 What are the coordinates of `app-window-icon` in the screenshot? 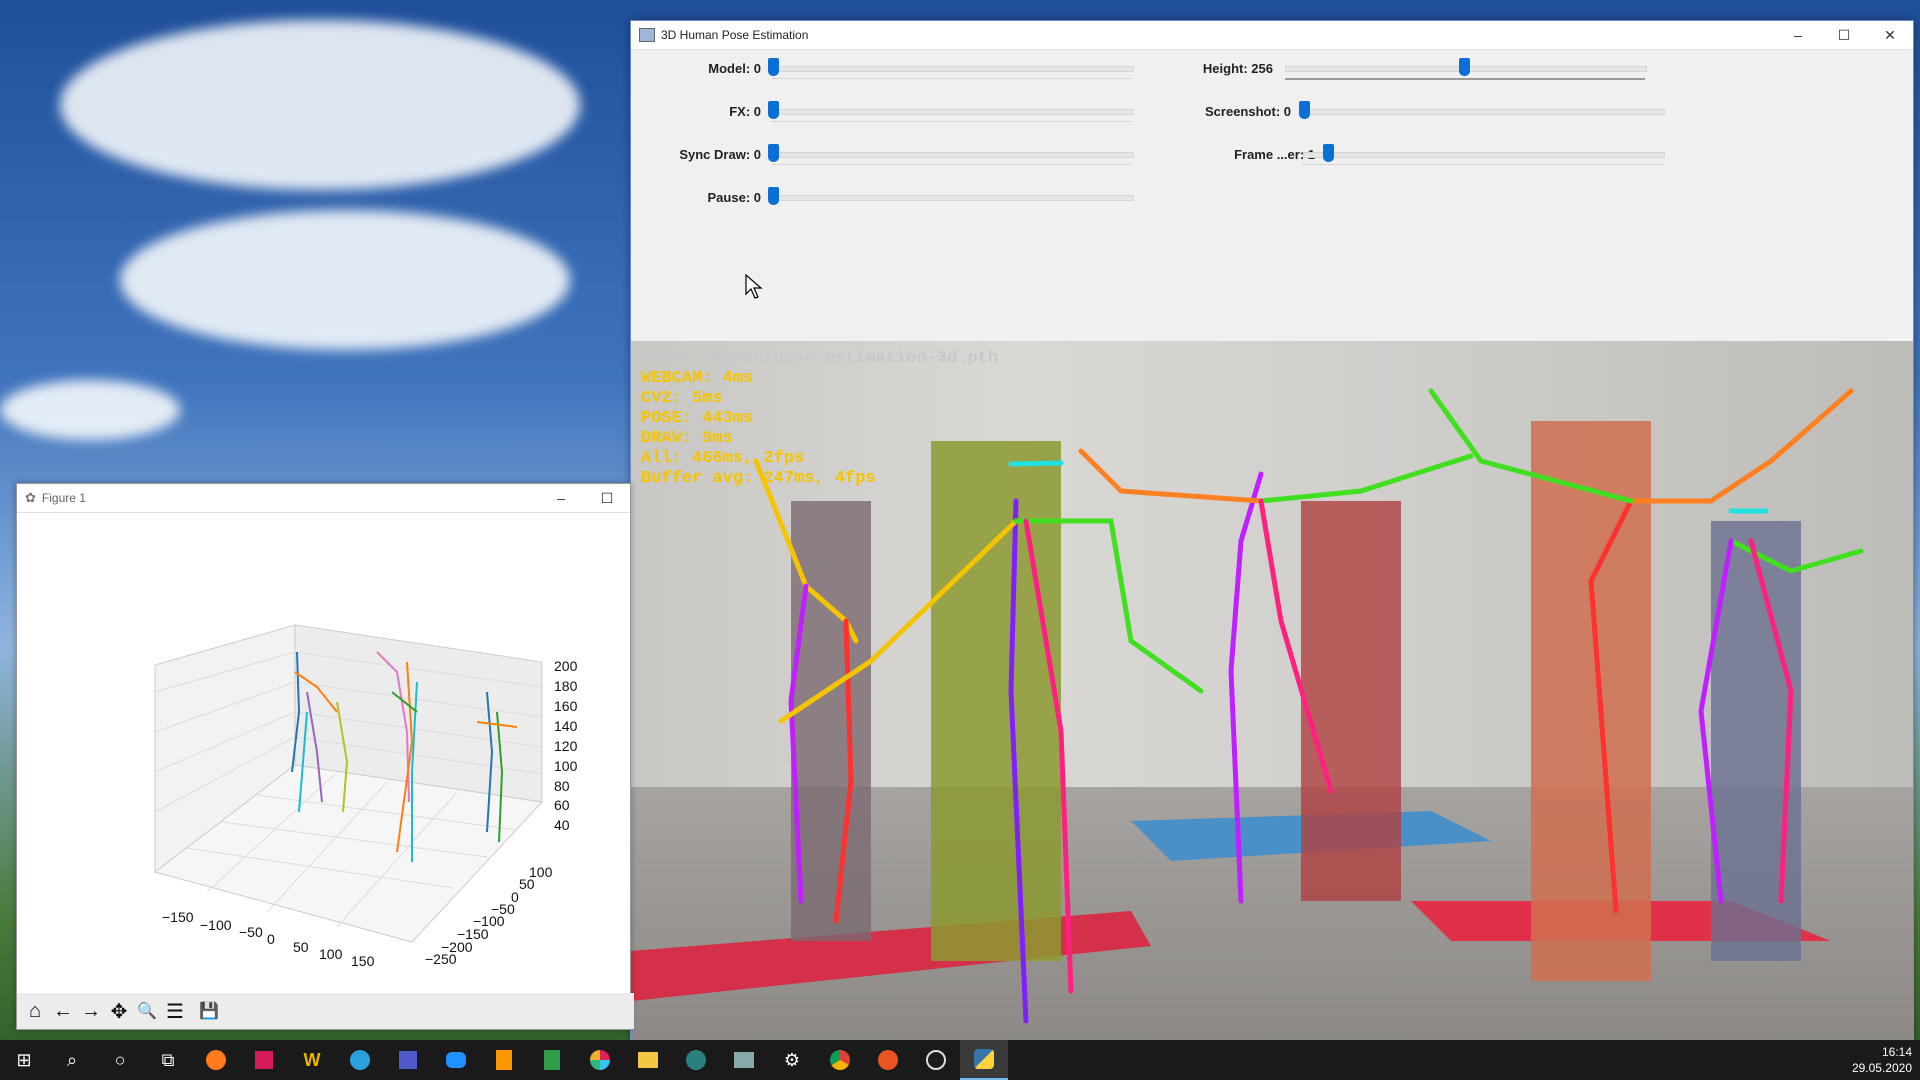 It's located at (647, 35).